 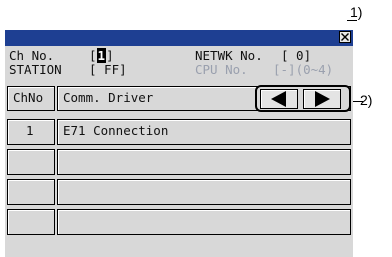 I want to click on callout-2-leader, so click(x=358, y=101).